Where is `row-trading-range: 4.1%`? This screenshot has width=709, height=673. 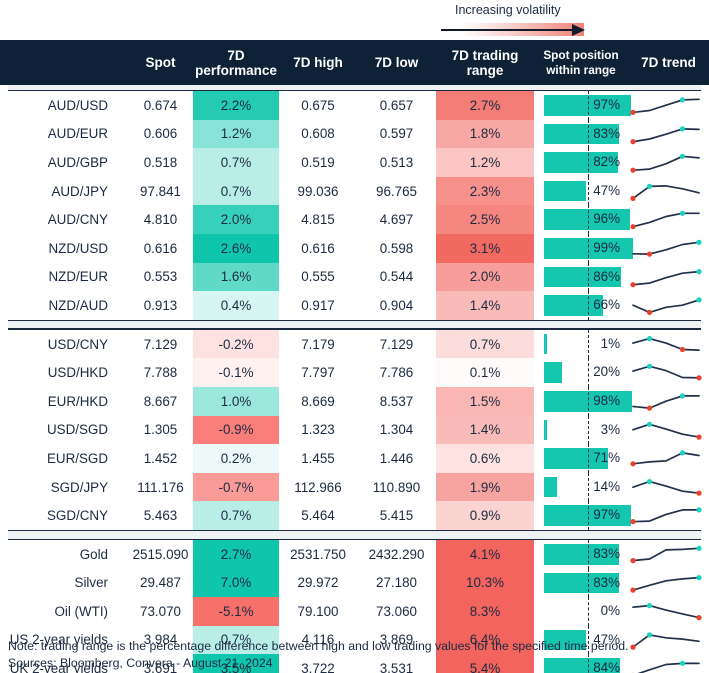 row-trading-range: 4.1% is located at coordinates (485, 554).